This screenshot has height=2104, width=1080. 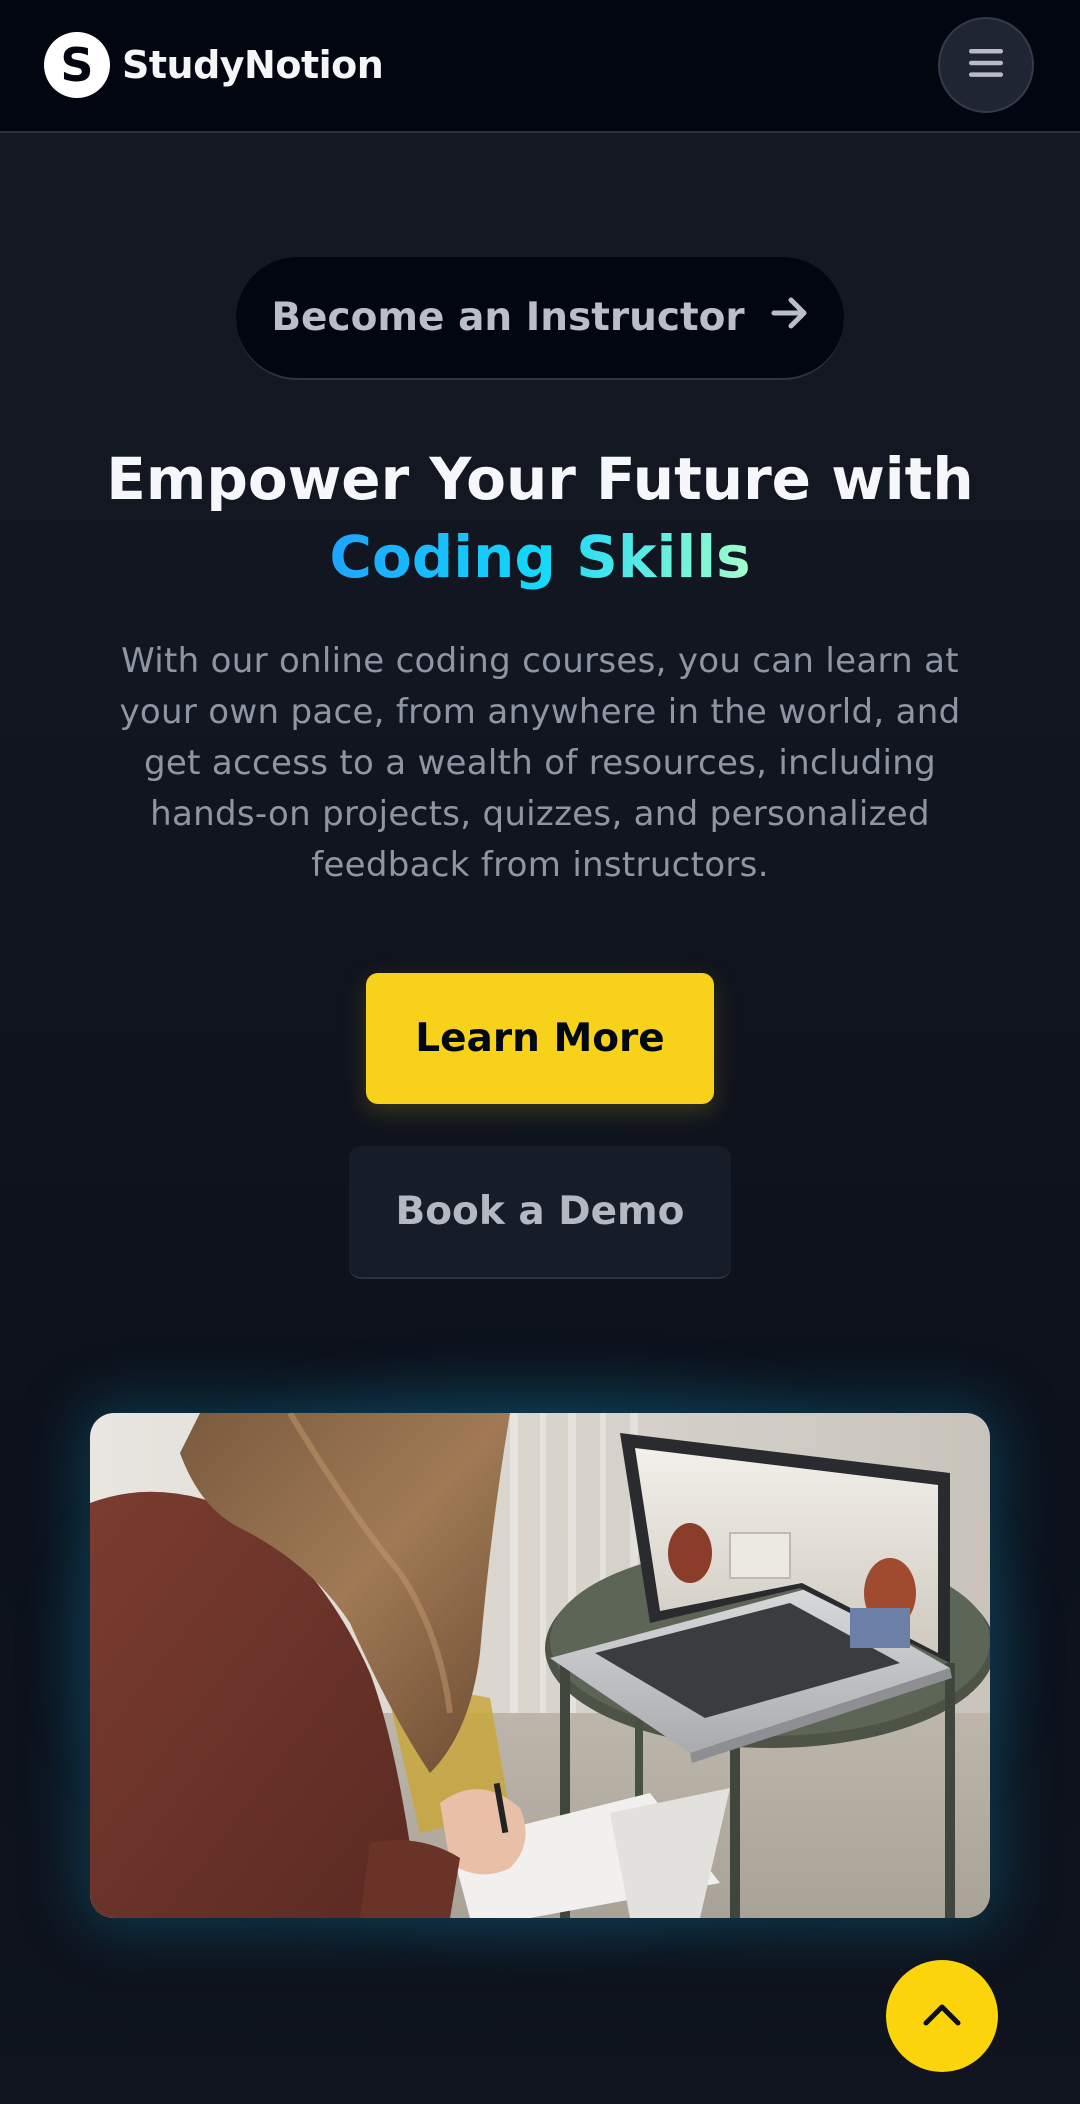 What do you see at coordinates (540, 479) in the screenshot?
I see `headline-prefix: Empower Your Future with` at bounding box center [540, 479].